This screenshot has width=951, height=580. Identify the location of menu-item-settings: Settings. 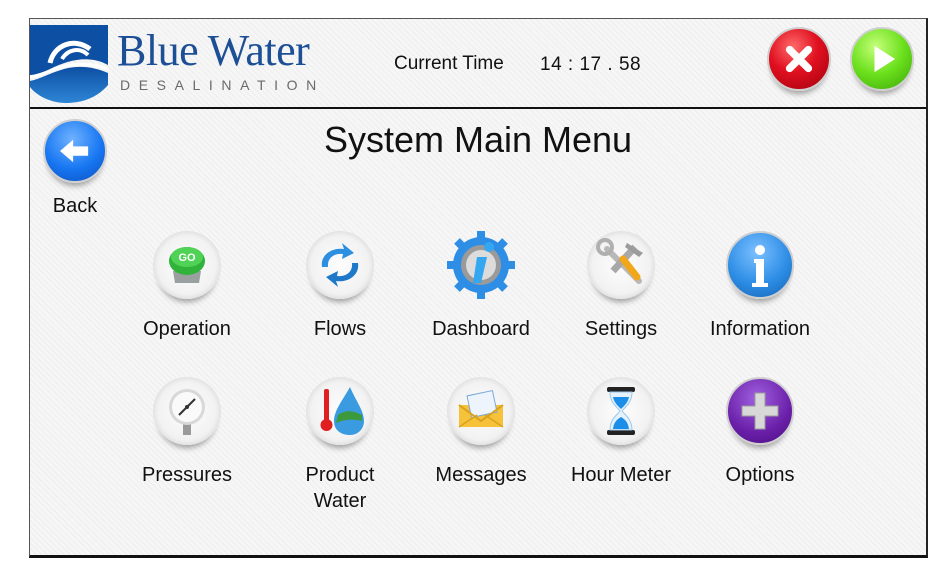
(621, 286).